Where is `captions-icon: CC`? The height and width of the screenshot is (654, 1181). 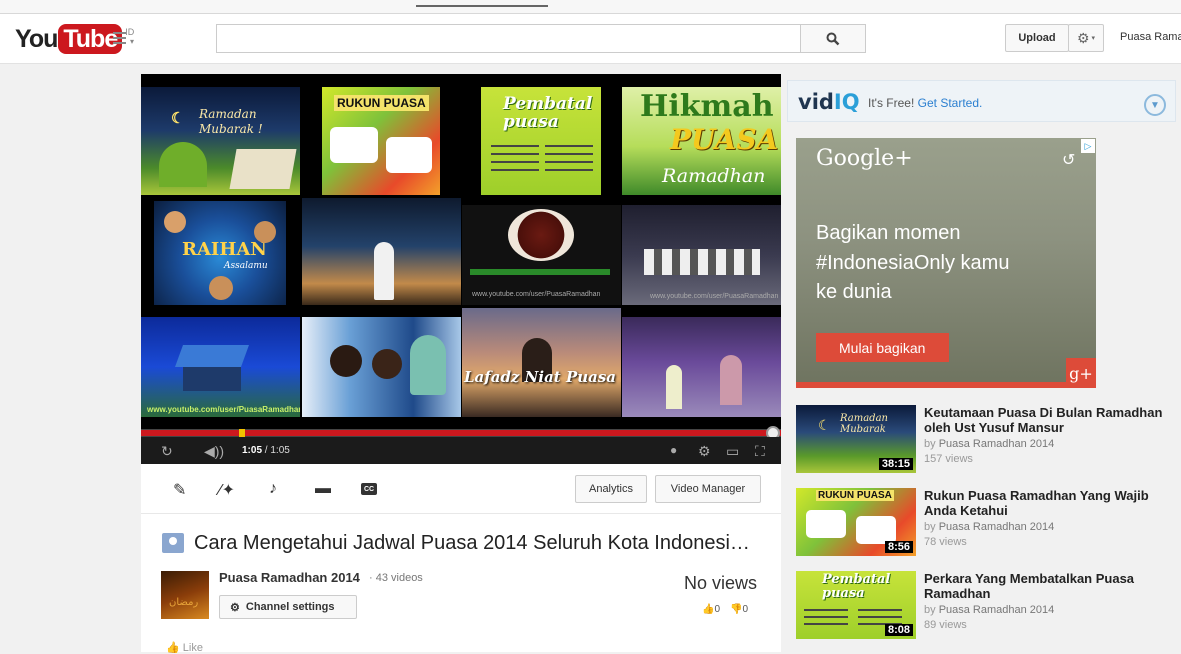
captions-icon: CC is located at coordinates (369, 489).